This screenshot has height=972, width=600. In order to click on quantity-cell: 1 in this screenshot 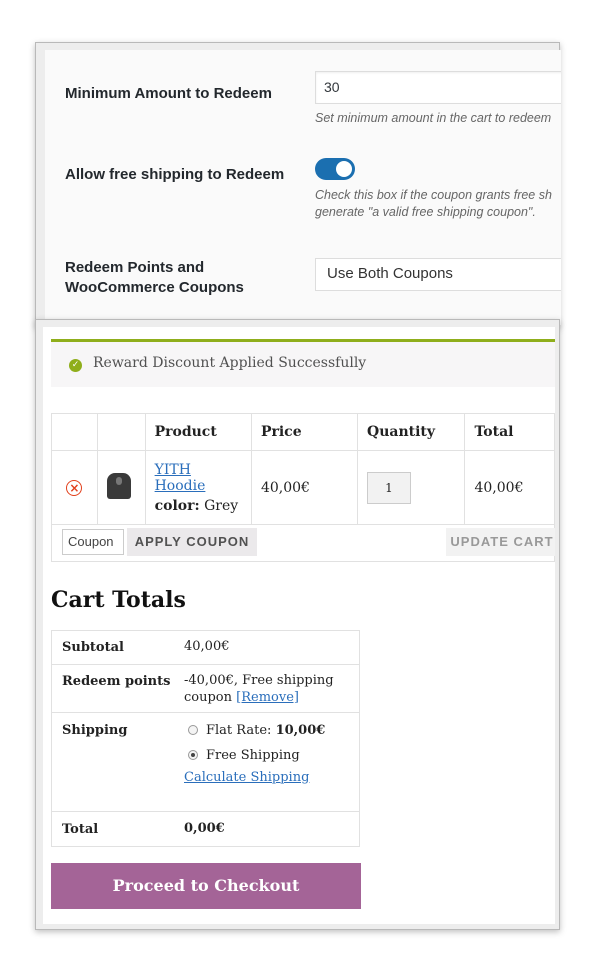, I will do `click(411, 487)`.